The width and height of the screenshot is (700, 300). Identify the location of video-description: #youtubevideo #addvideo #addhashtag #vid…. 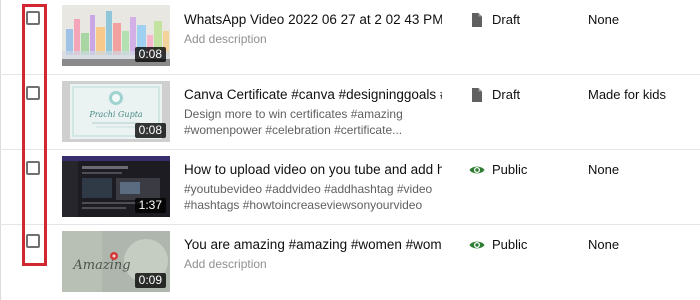
(313, 189).